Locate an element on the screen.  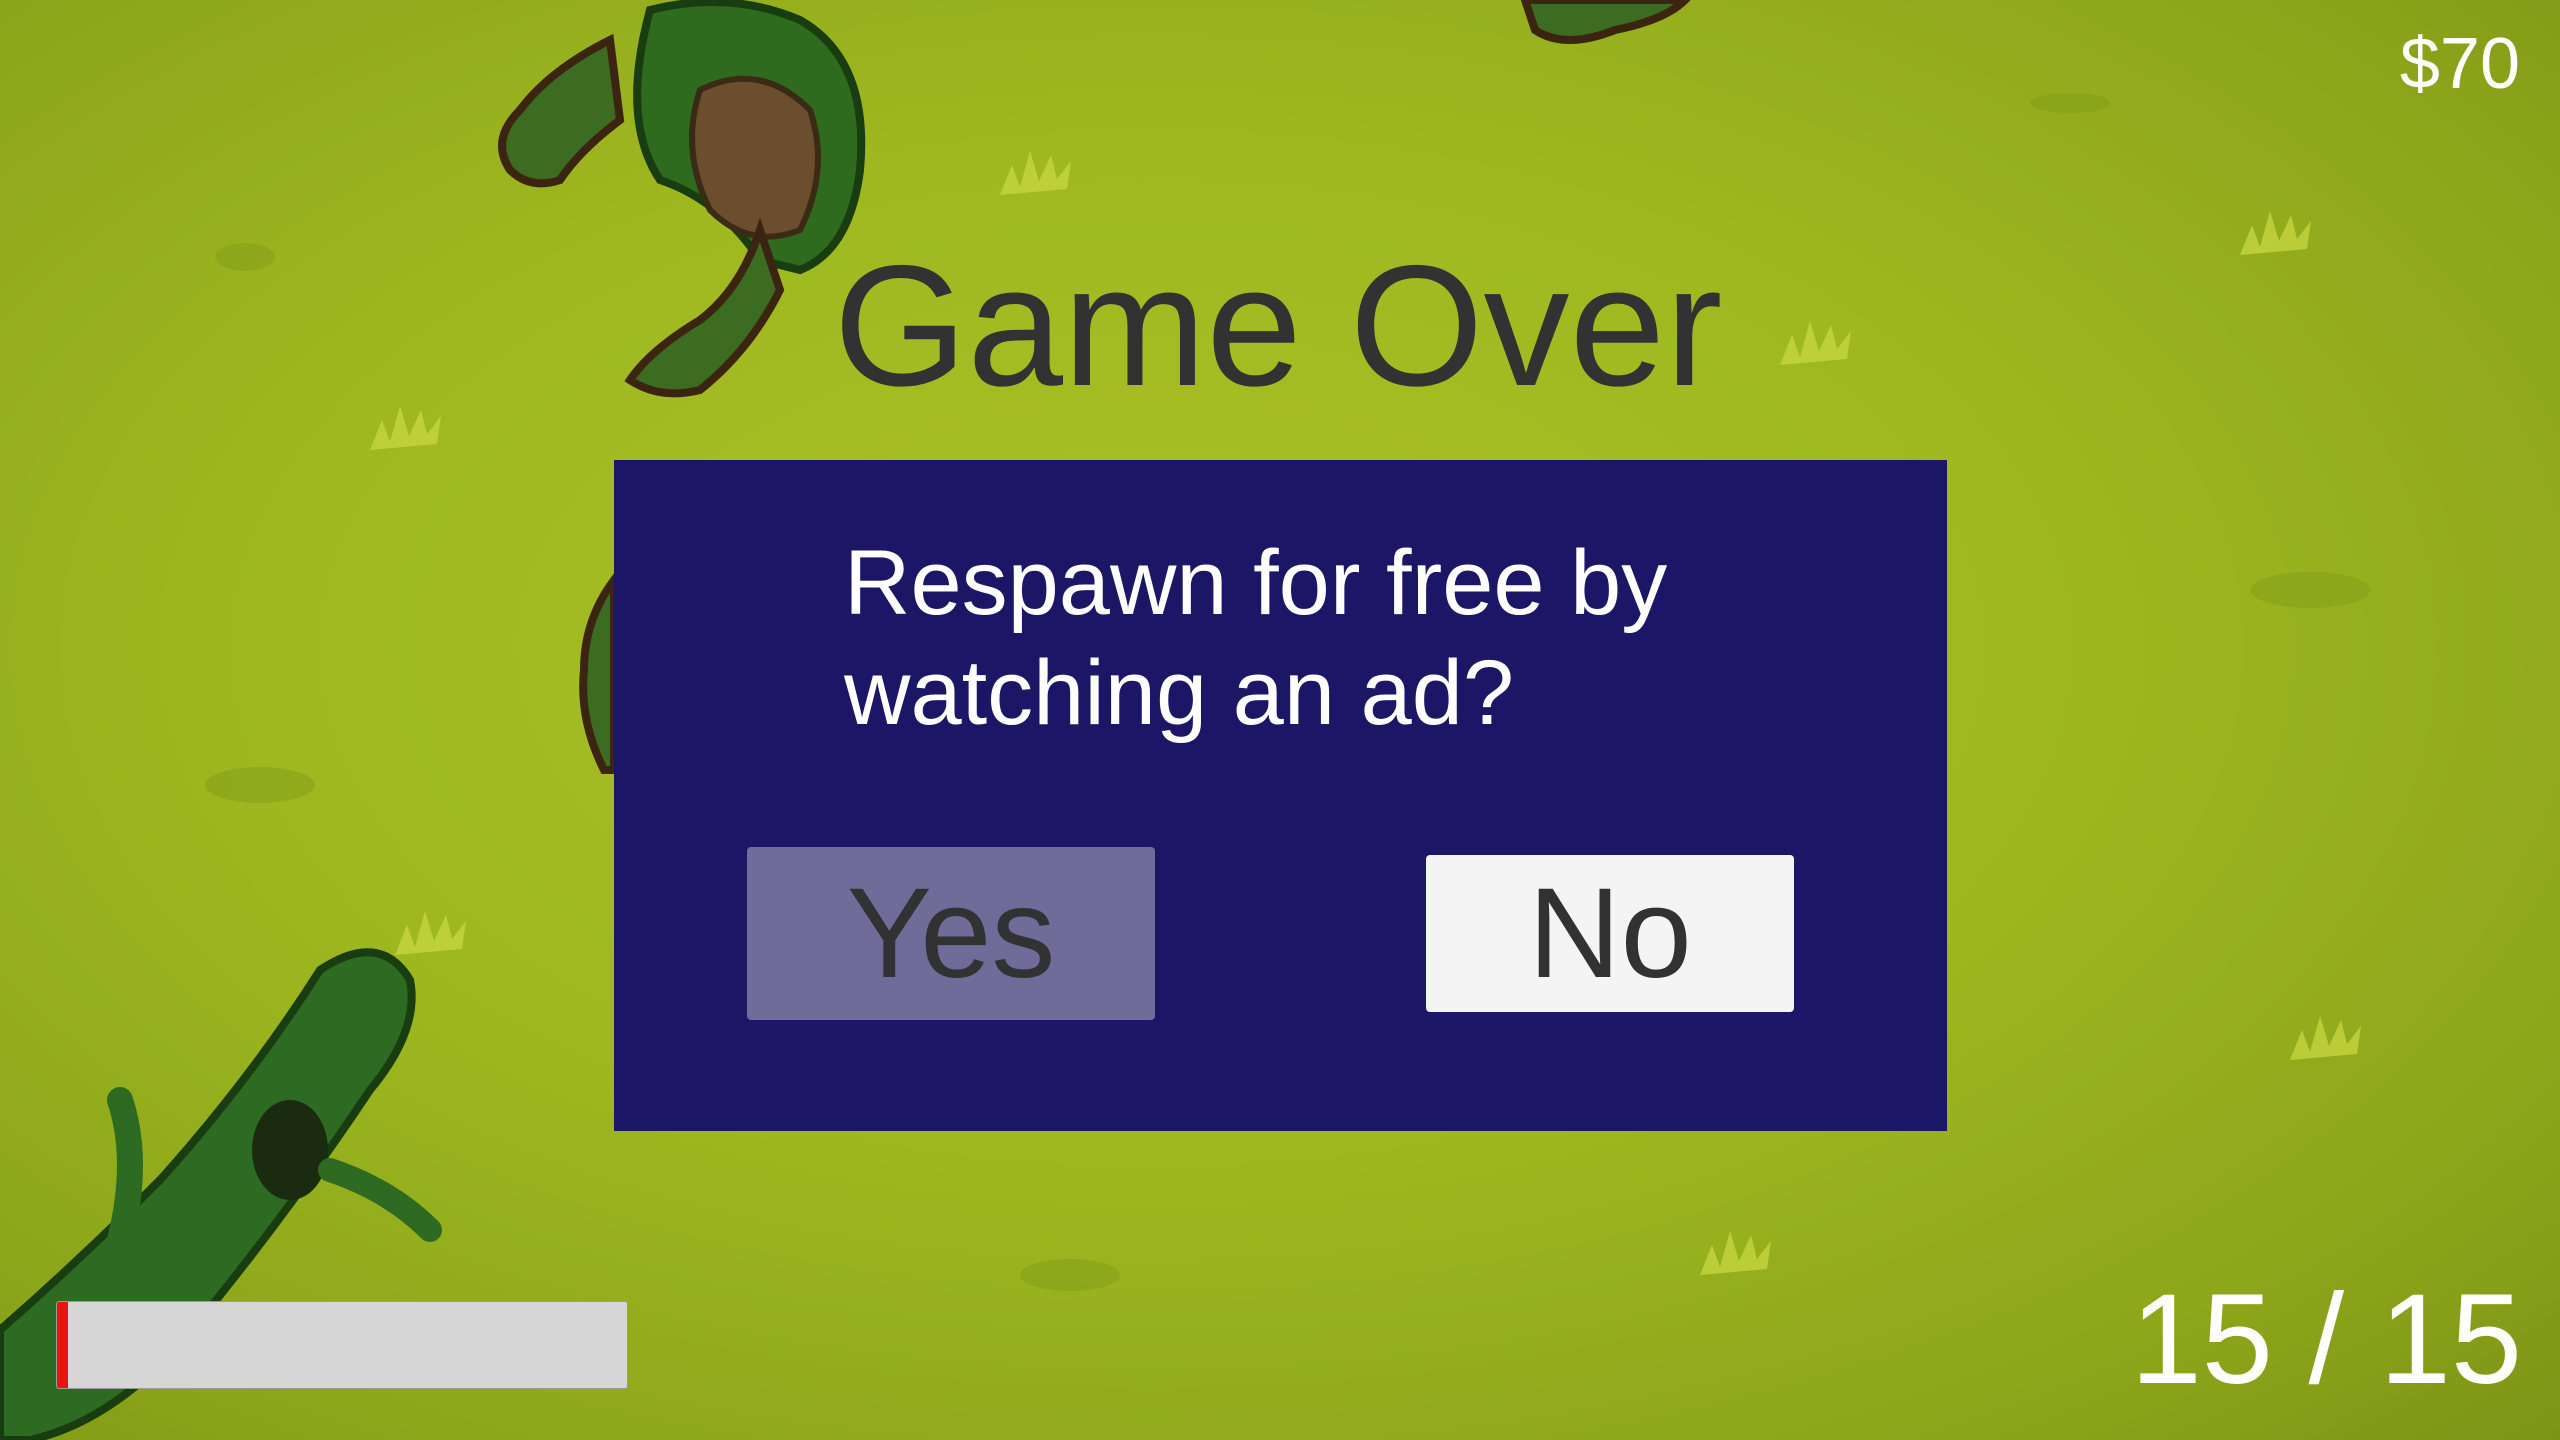
game-over-title-text: Game Over is located at coordinates (1278, 326).